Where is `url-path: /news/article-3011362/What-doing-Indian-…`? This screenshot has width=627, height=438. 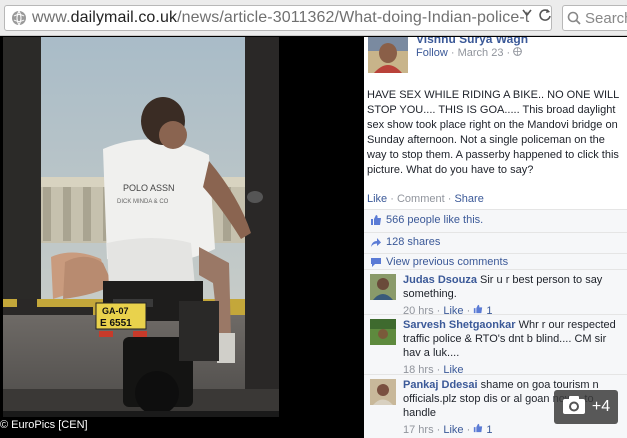 url-path: /news/article-3011362/What-doing-Indian-… is located at coordinates (353, 17).